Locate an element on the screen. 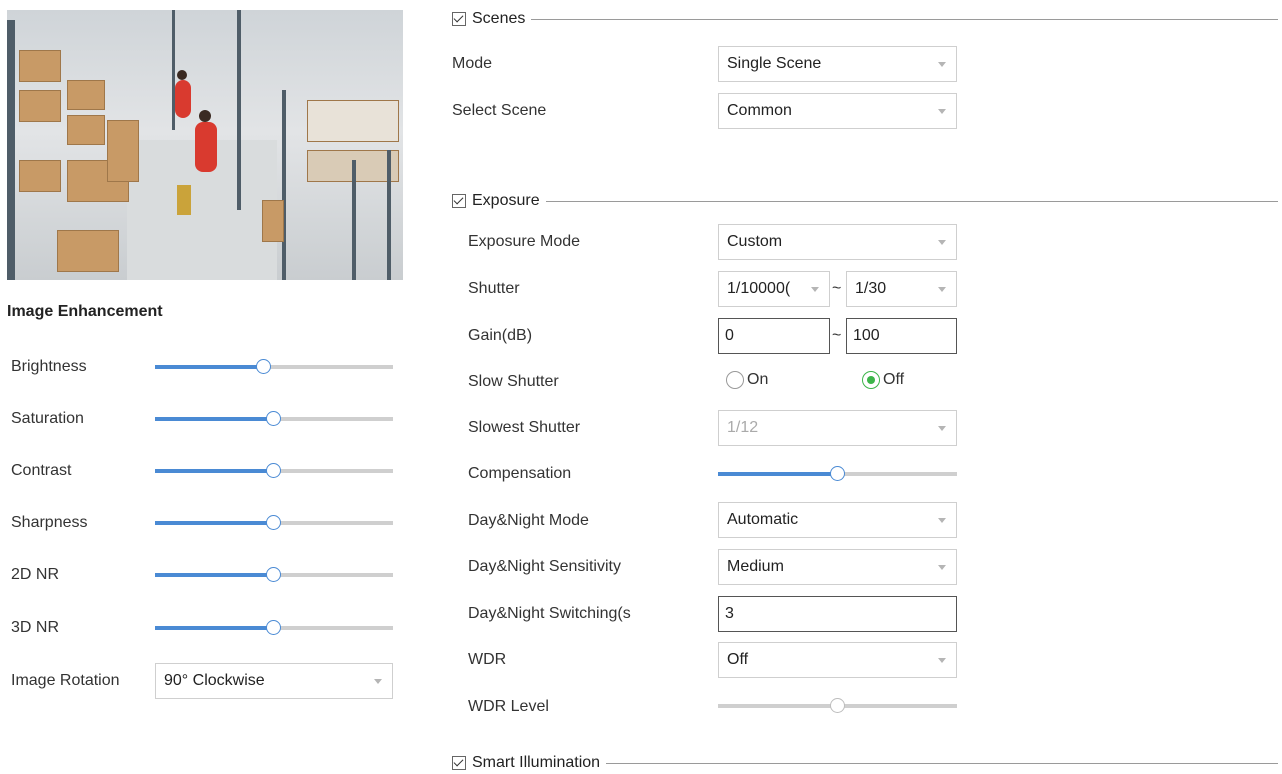 The image size is (1282, 774). select-scene-select: Common is located at coordinates (837, 111).